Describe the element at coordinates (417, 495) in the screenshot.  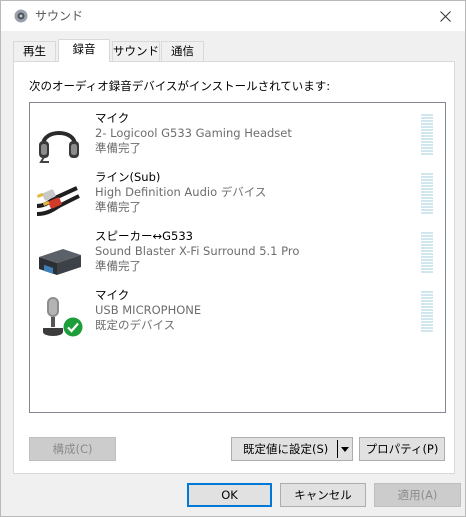
I see `apply-button: 適用(A)` at that location.